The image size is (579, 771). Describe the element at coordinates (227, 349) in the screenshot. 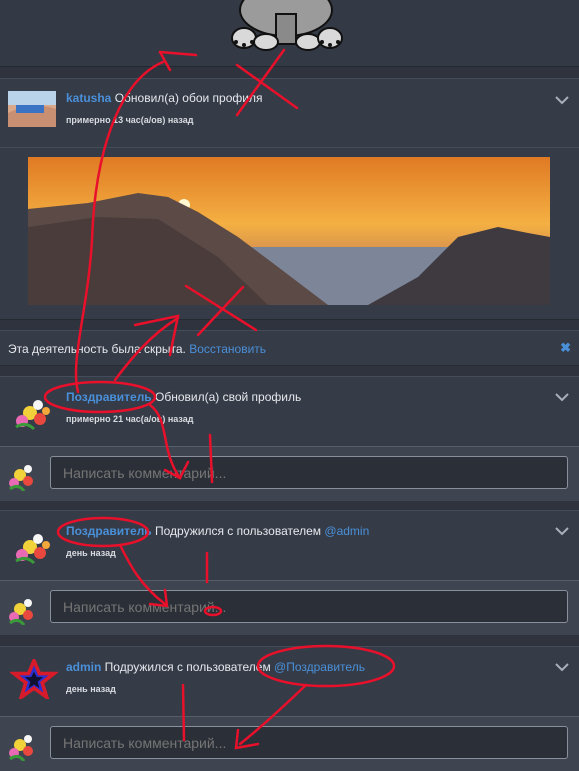

I see `restore-link: Восстановить` at that location.